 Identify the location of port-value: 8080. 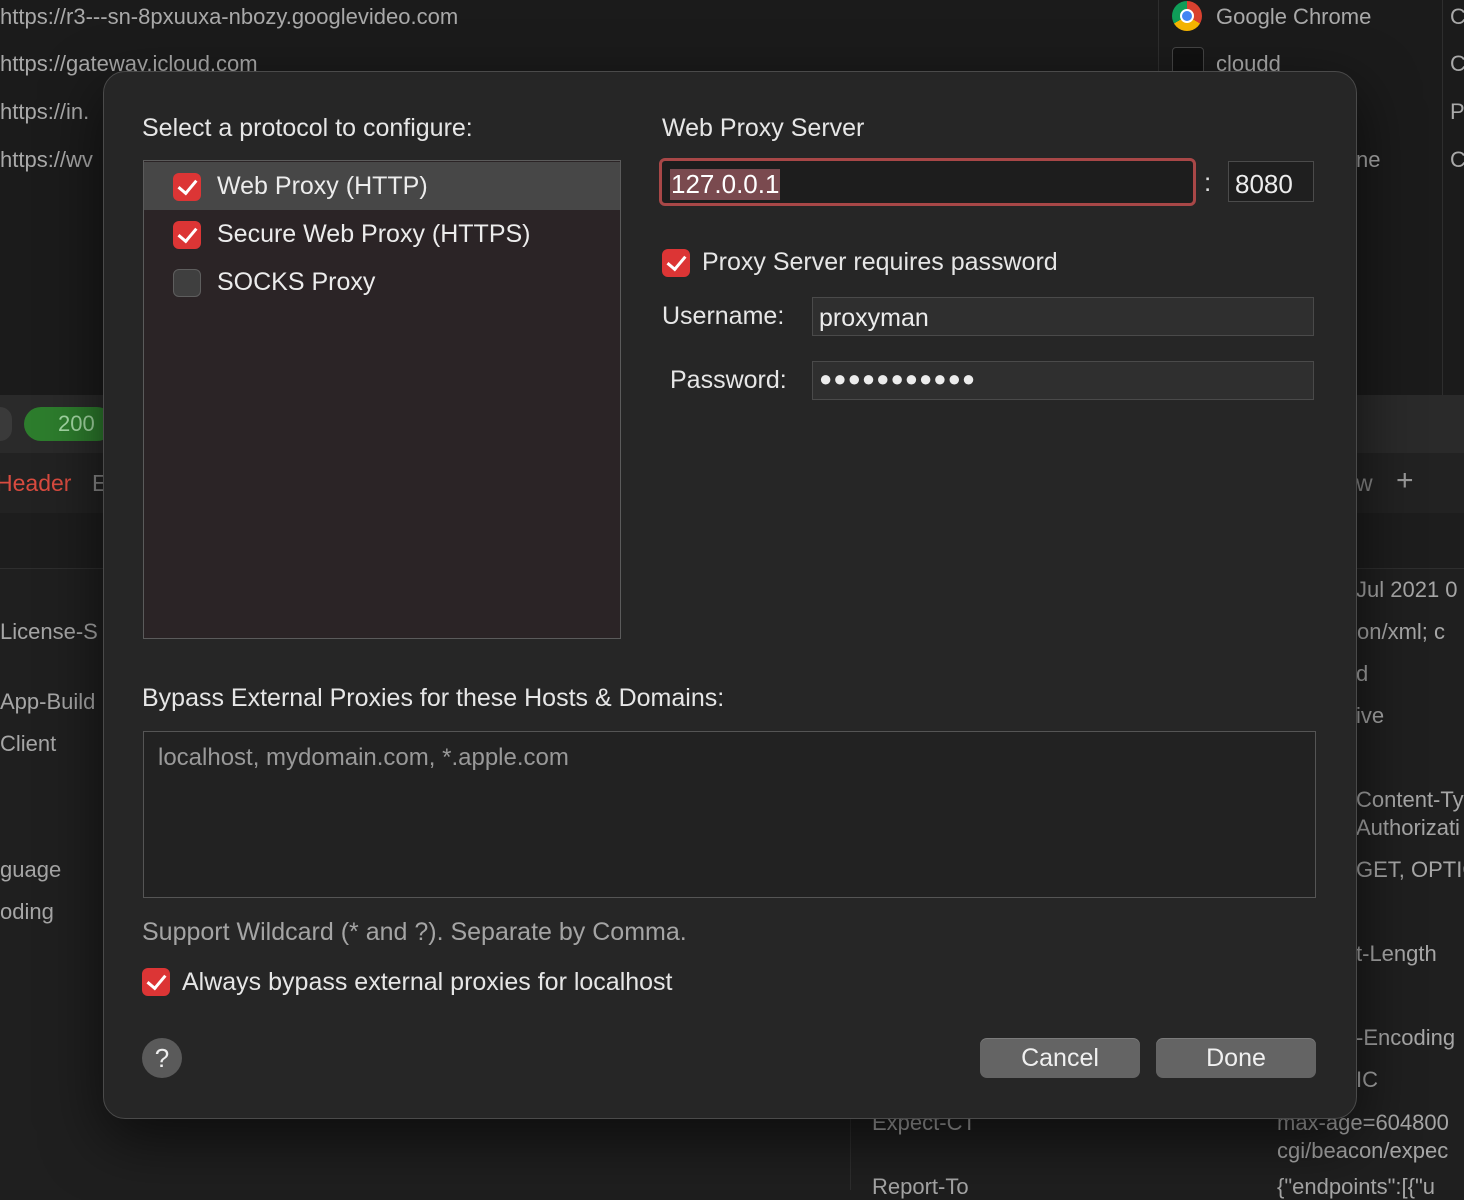
(1264, 184).